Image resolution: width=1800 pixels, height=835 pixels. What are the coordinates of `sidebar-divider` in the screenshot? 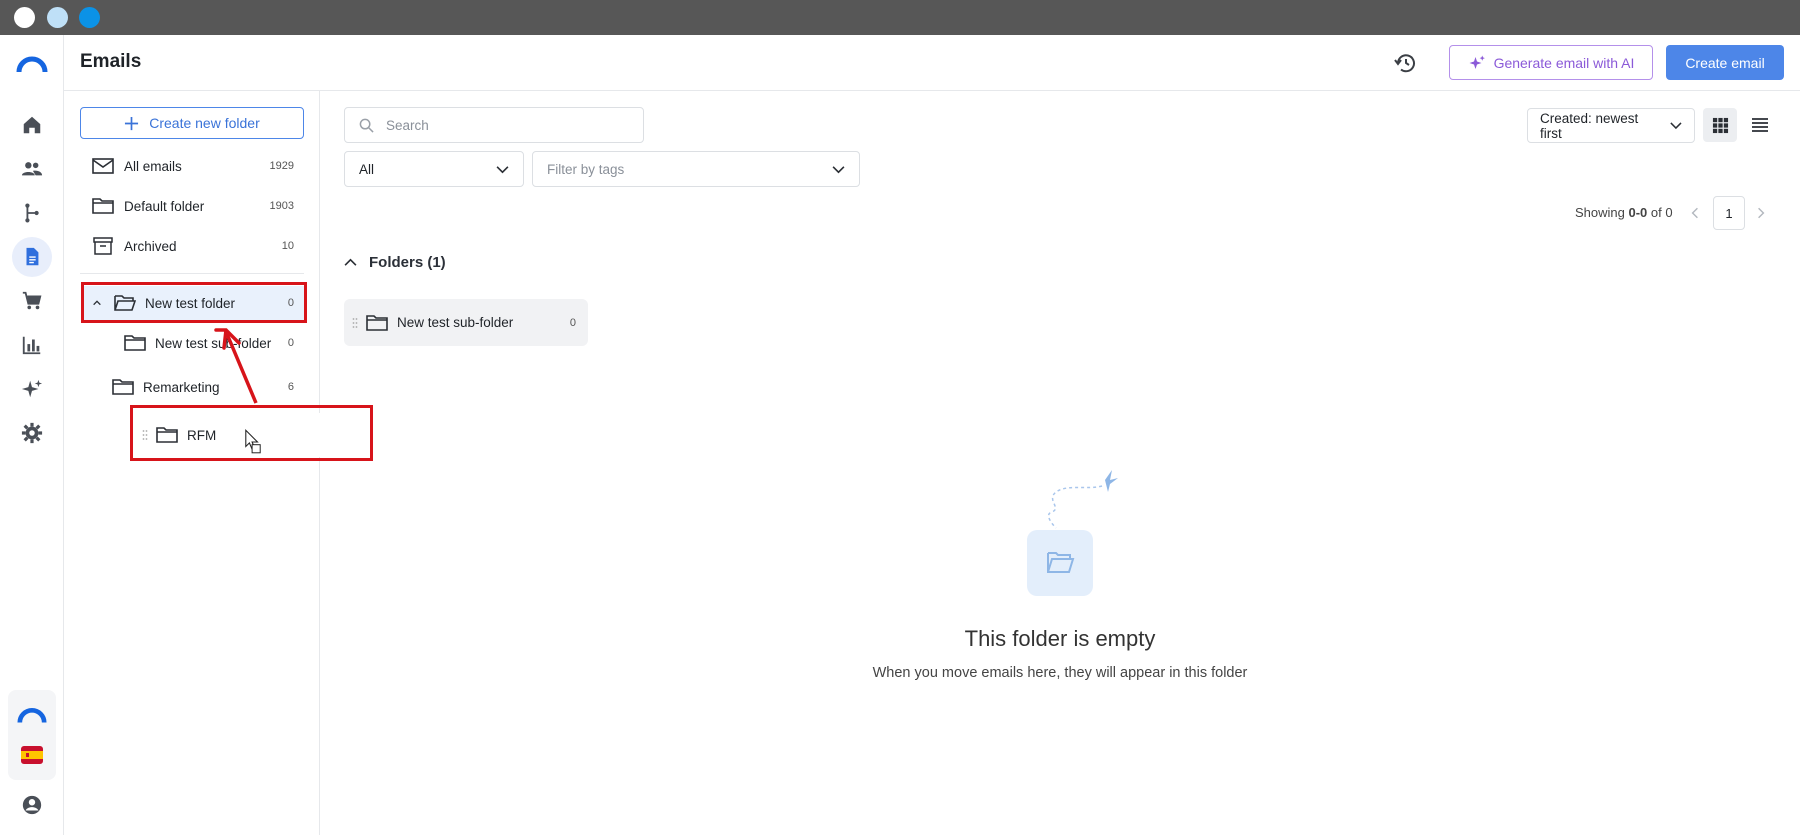 It's located at (192, 273).